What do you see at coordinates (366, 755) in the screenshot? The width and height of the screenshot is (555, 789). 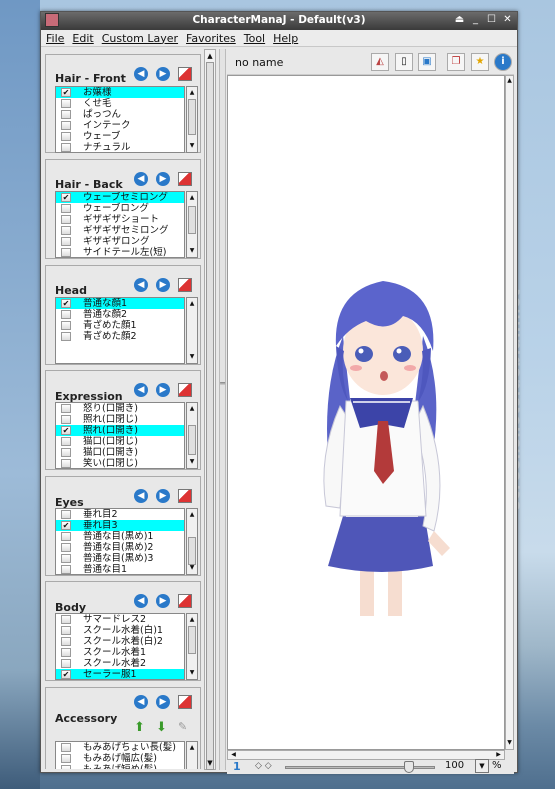 I see `canvas-horizontal-scrollbar: ◀ ▶` at bounding box center [366, 755].